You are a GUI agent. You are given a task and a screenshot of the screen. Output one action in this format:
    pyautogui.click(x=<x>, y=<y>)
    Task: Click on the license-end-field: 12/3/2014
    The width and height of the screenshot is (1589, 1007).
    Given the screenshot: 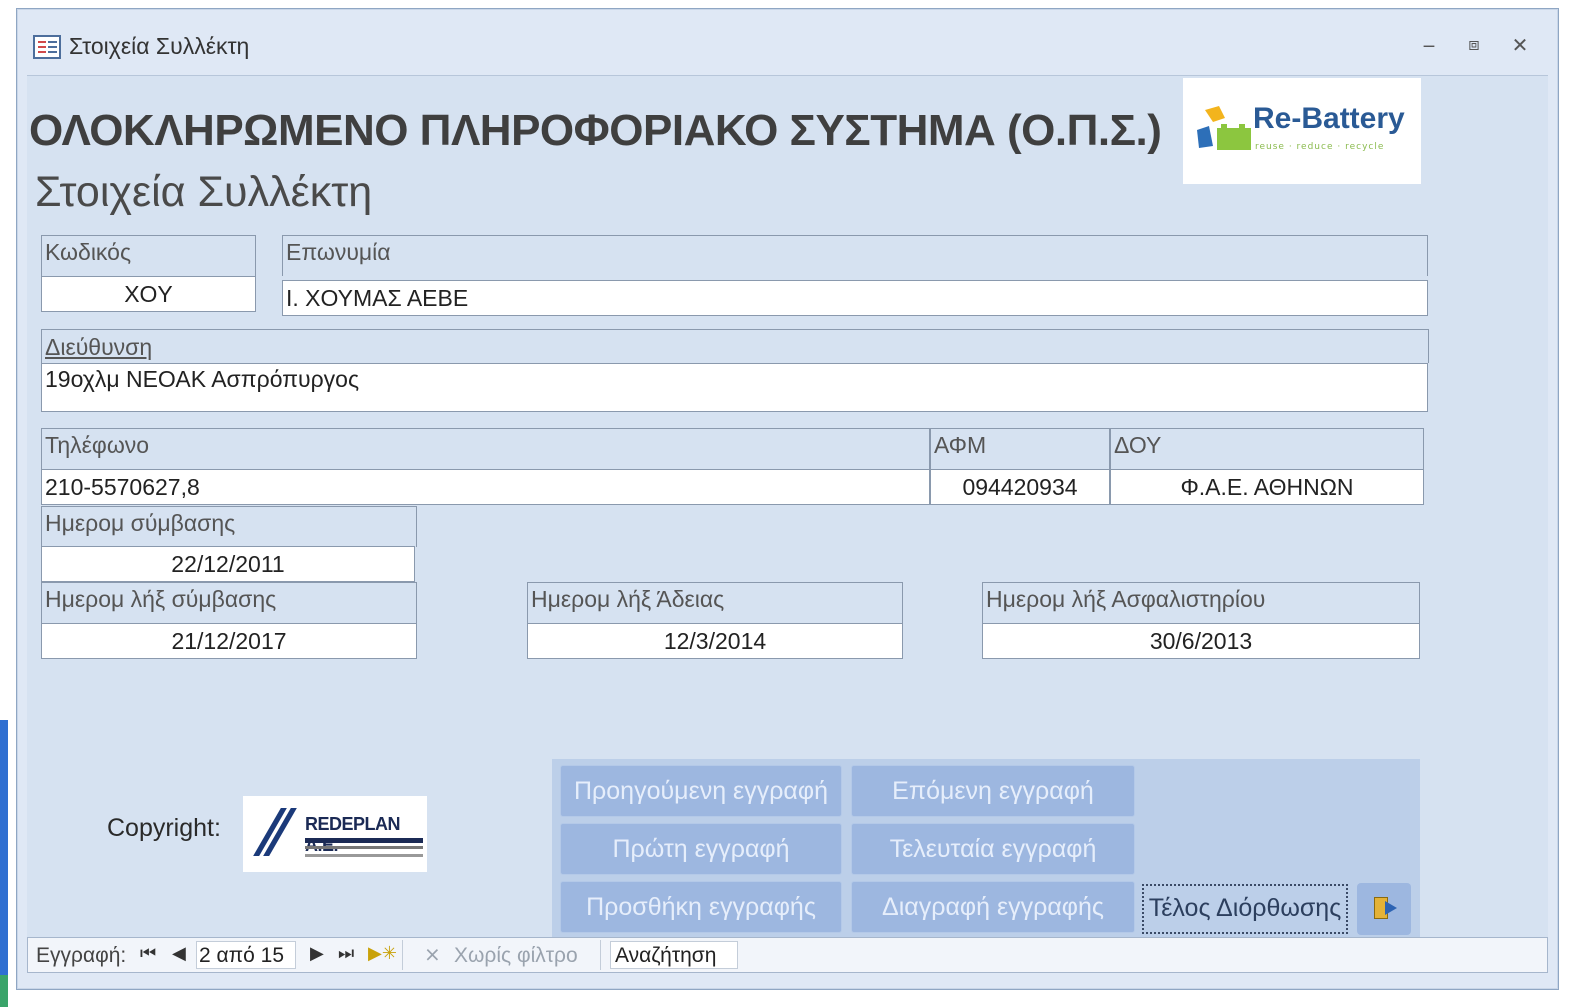 What is the action you would take?
    pyautogui.click(x=715, y=641)
    